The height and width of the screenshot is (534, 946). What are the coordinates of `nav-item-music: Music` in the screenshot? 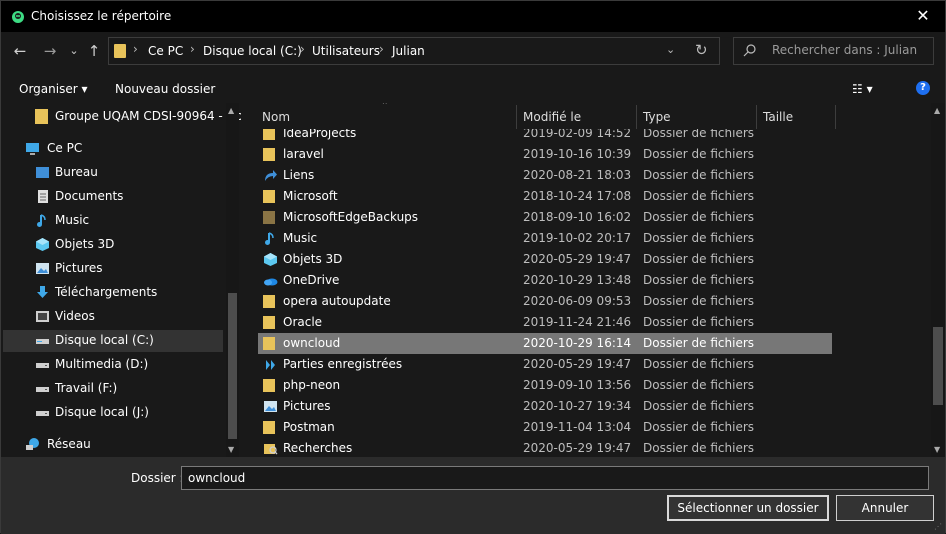 It's located at (113, 221).